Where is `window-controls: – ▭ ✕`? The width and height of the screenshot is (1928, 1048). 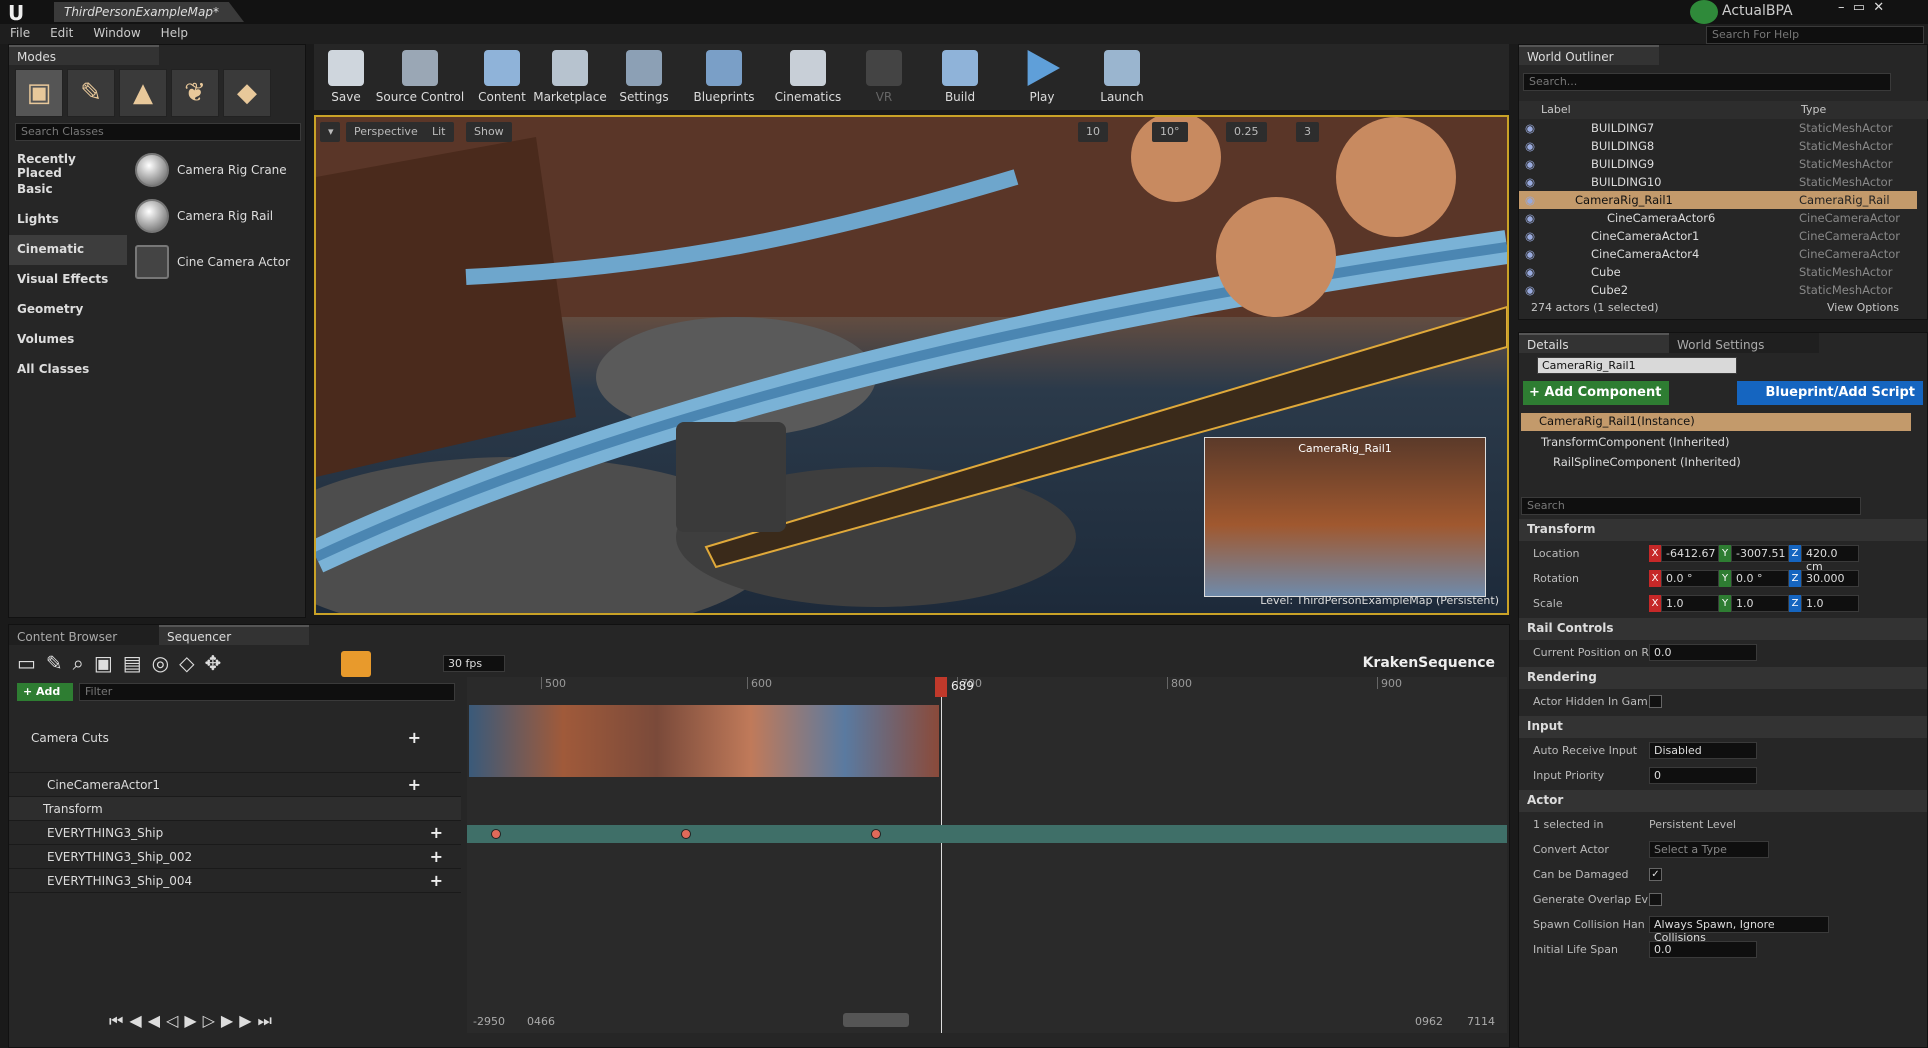
window-controls: – ▭ ✕ is located at coordinates (1861, 7).